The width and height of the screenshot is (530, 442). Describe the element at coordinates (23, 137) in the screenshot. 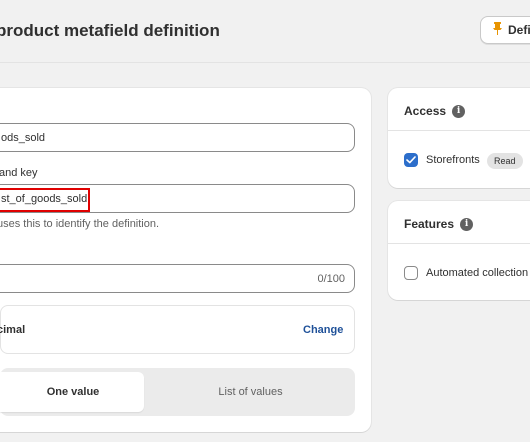

I see `name-input-value: ods_sold` at that location.